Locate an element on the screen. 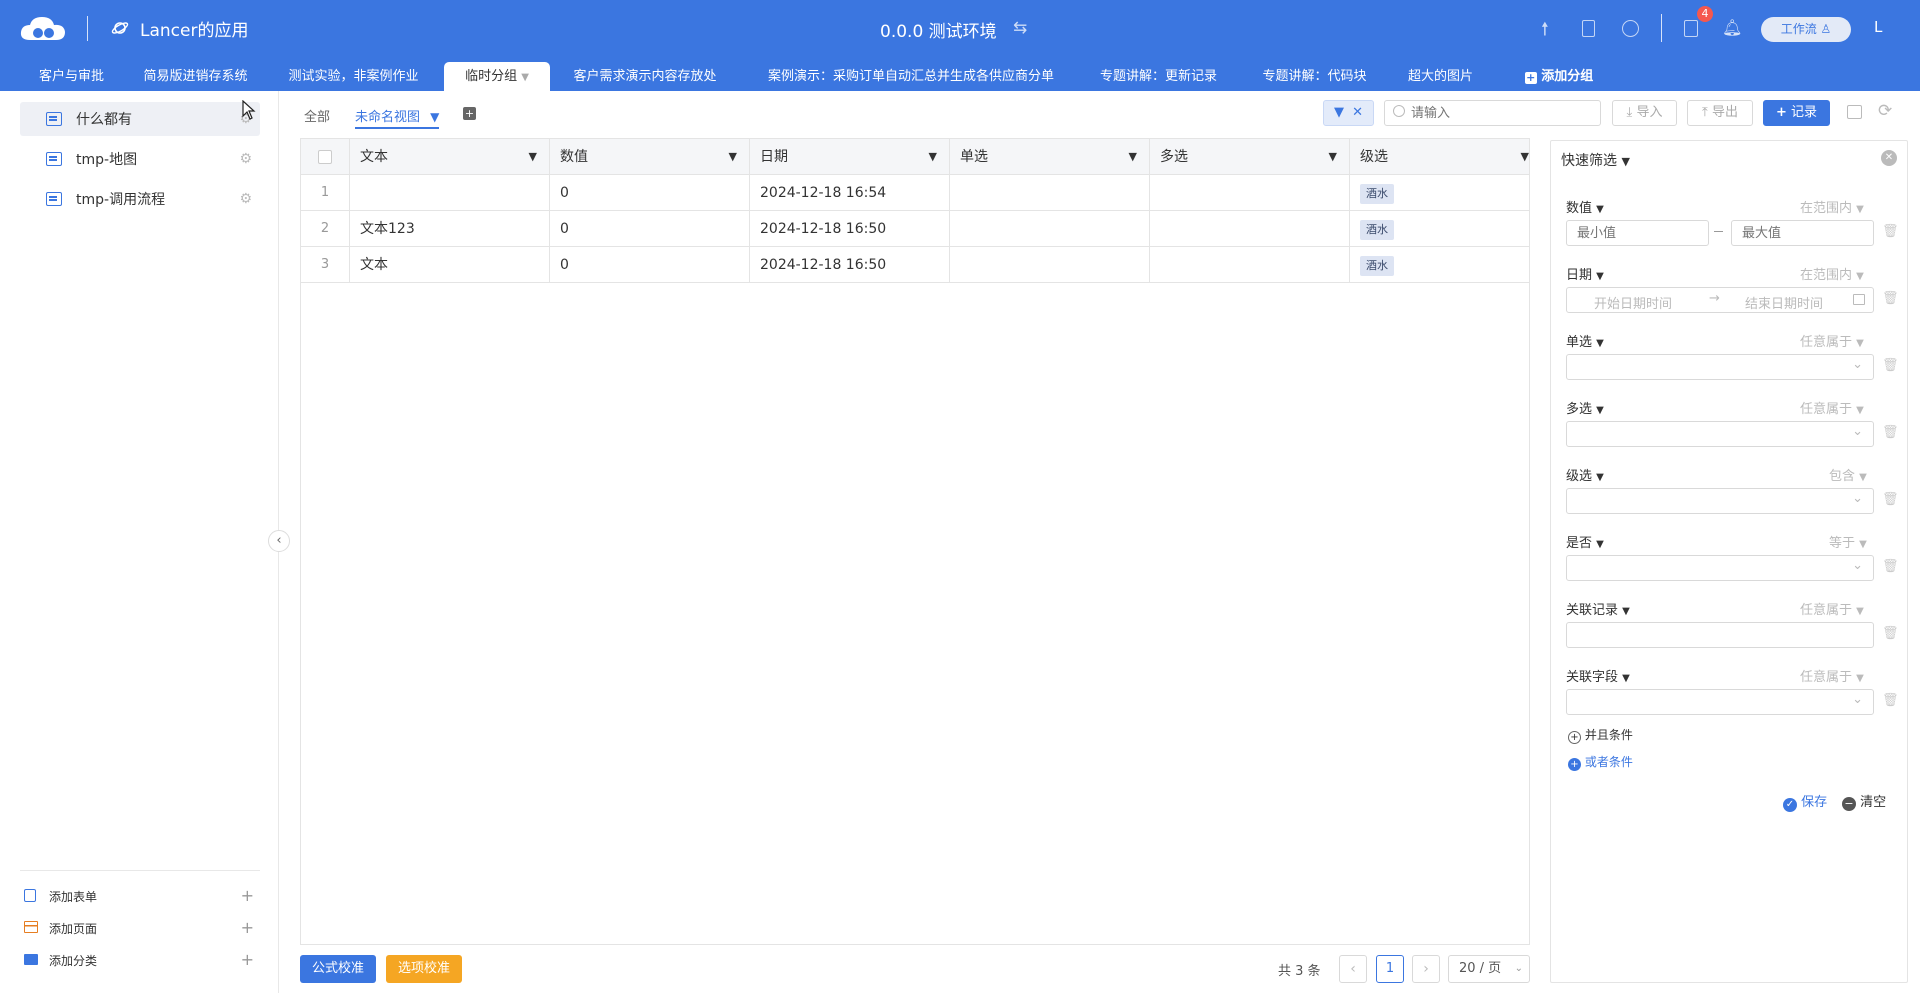 The image size is (1920, 993). filter-title-dropdown-icon: ▼ is located at coordinates (1625, 161).